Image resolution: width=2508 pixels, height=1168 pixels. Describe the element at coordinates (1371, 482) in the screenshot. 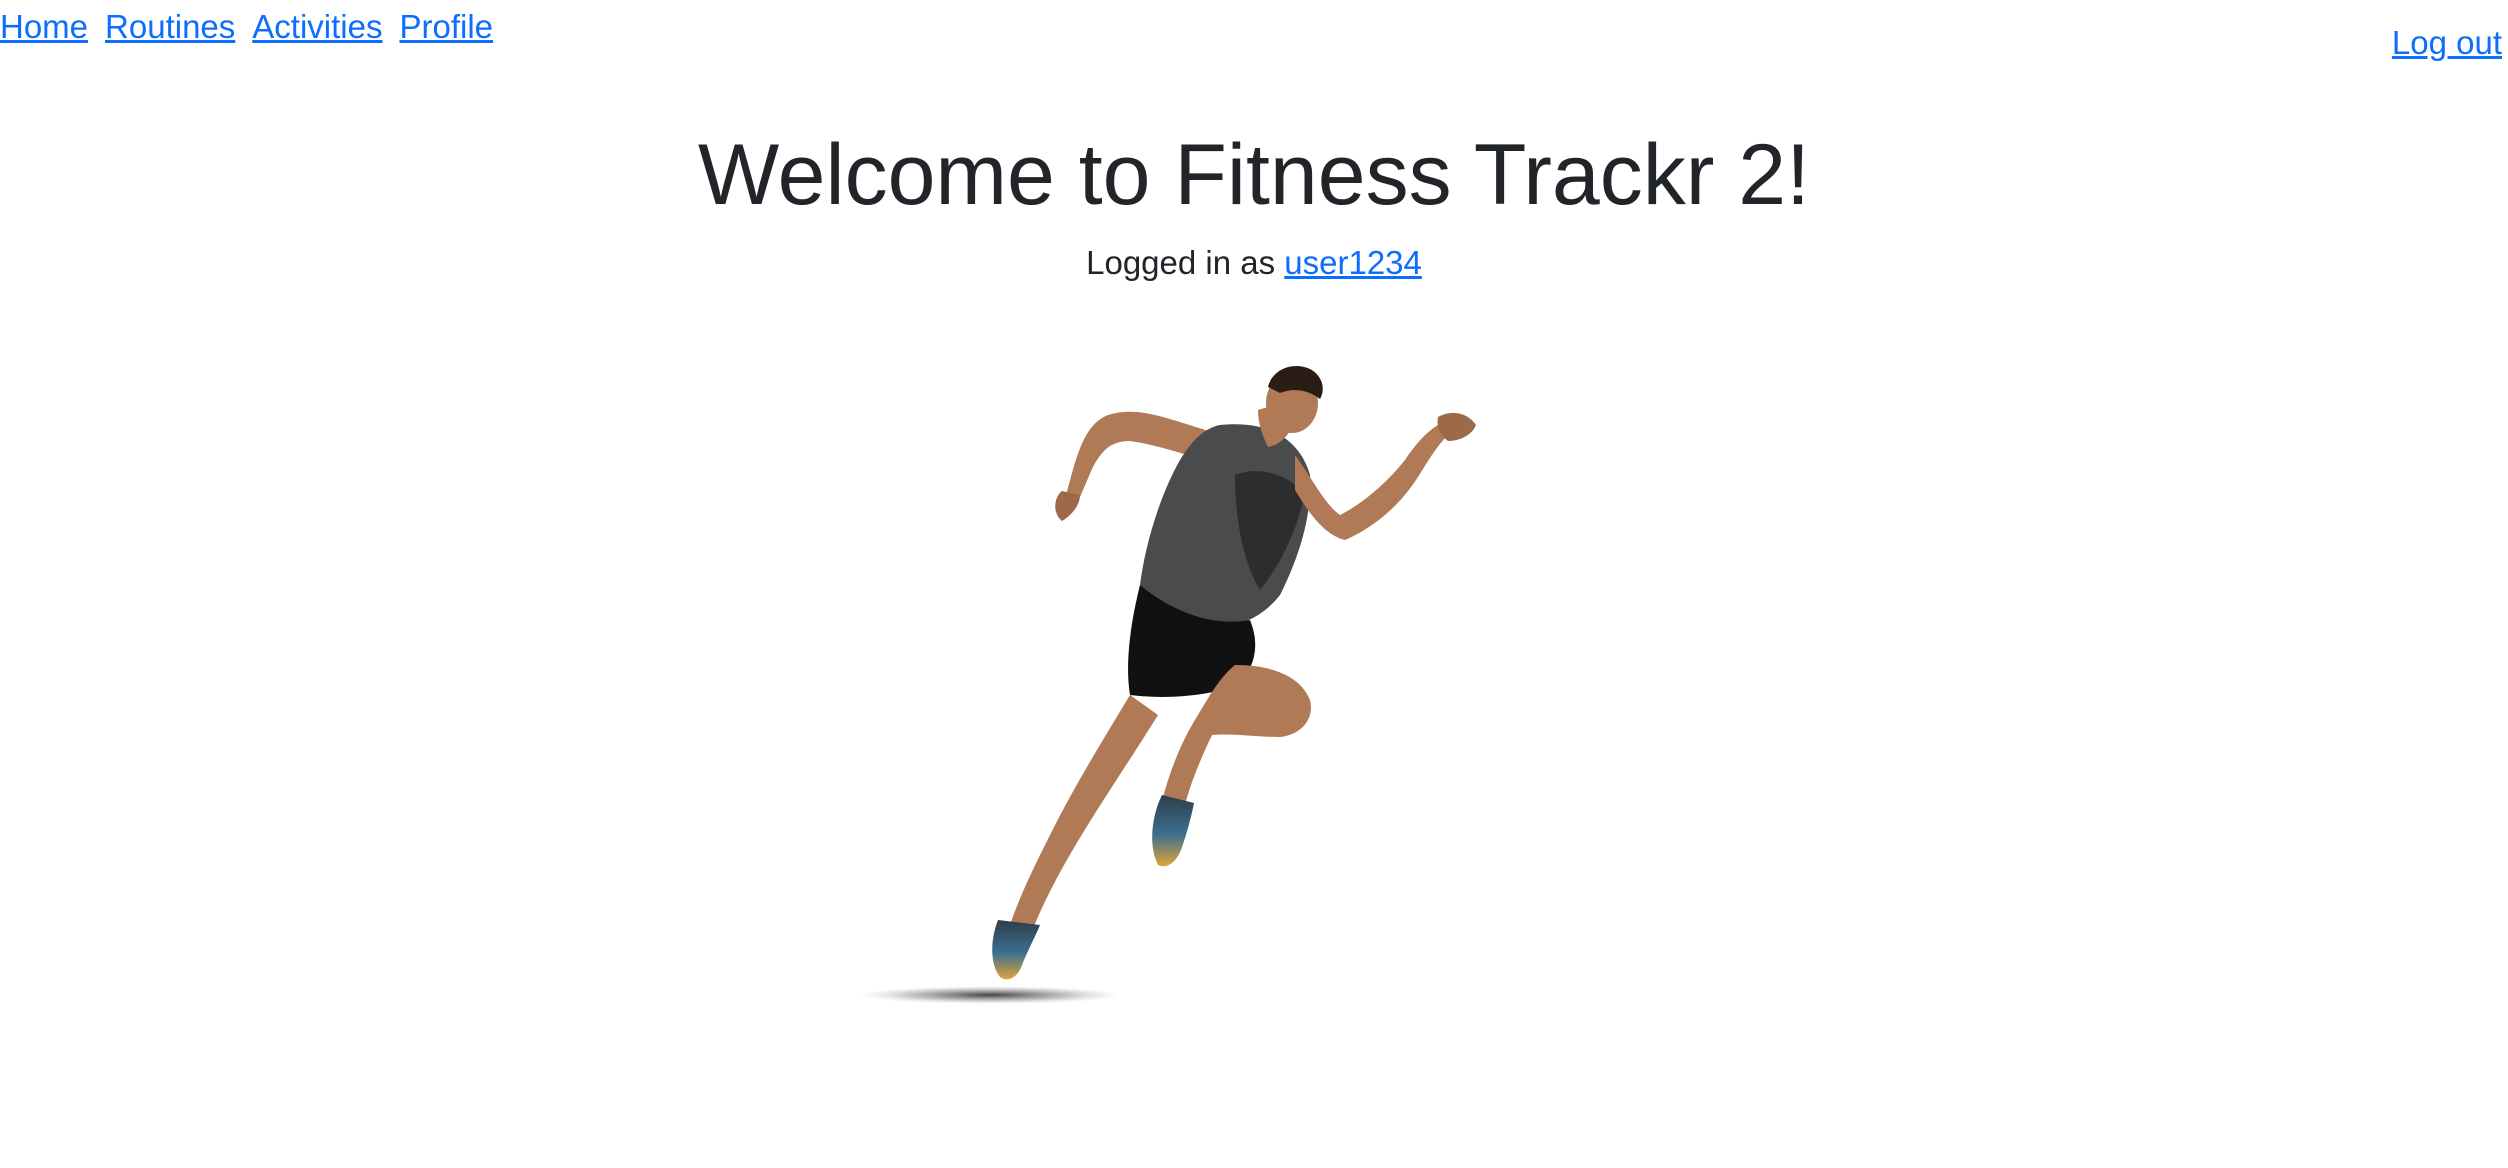

I see `front-arm` at that location.